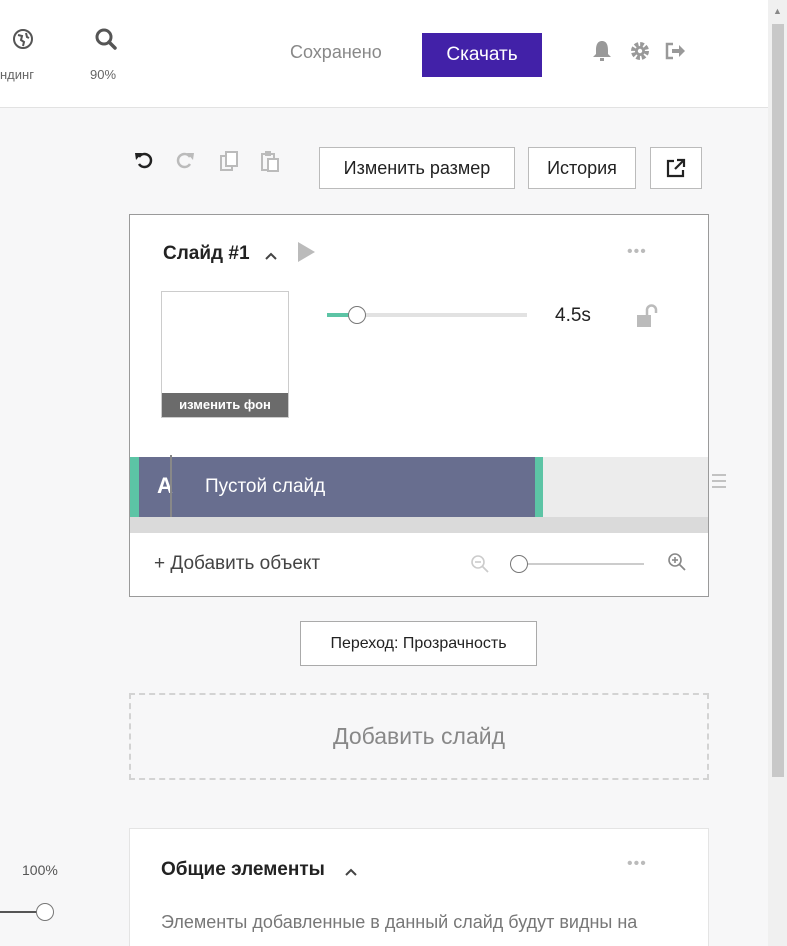  I want to click on unlock-icon, so click(647, 316).